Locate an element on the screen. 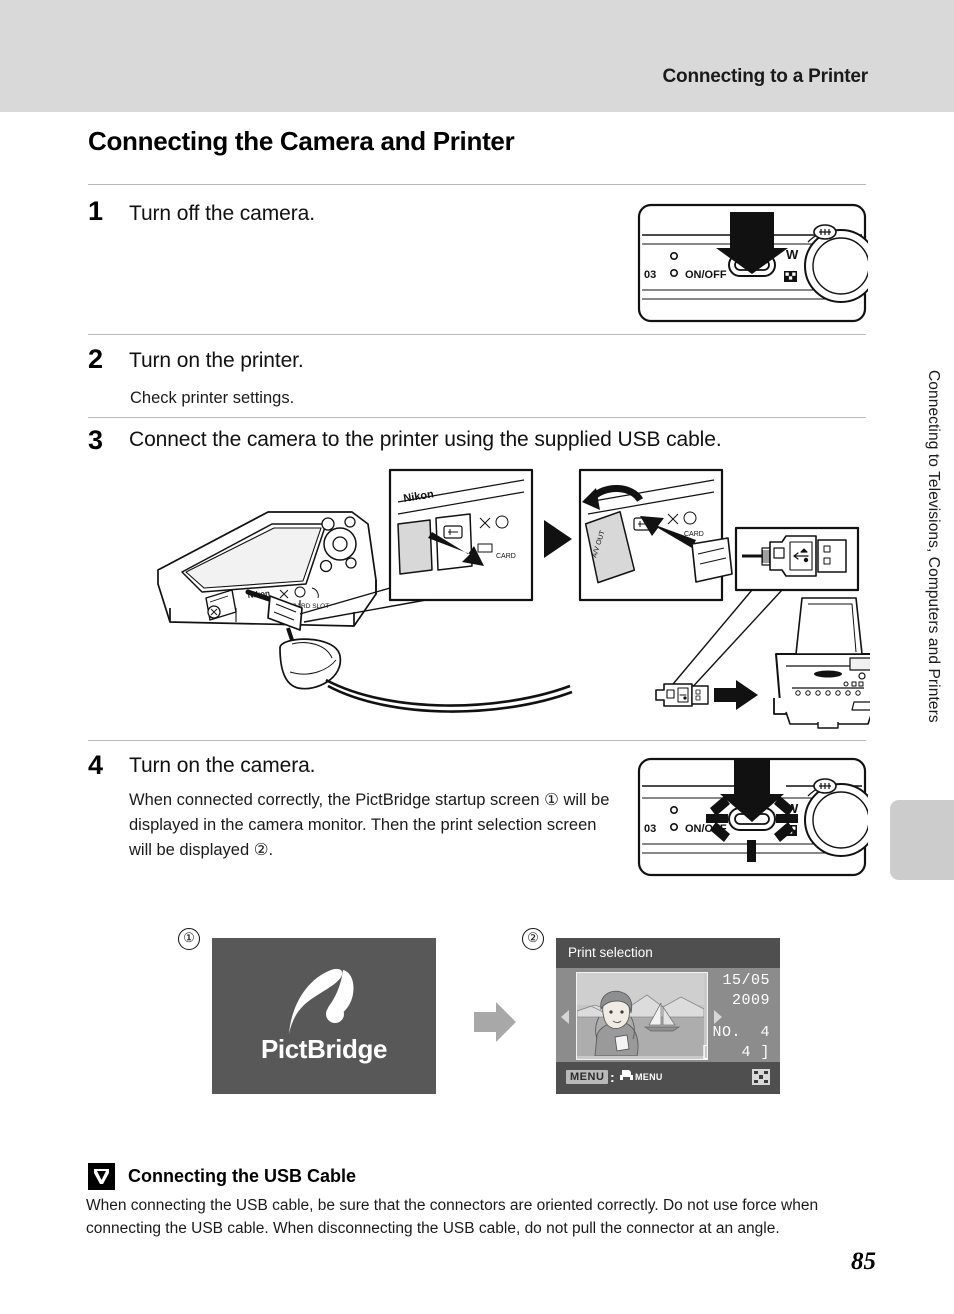 The height and width of the screenshot is (1314, 954). photo-date-day-month: 15/05 is located at coordinates (746, 980).